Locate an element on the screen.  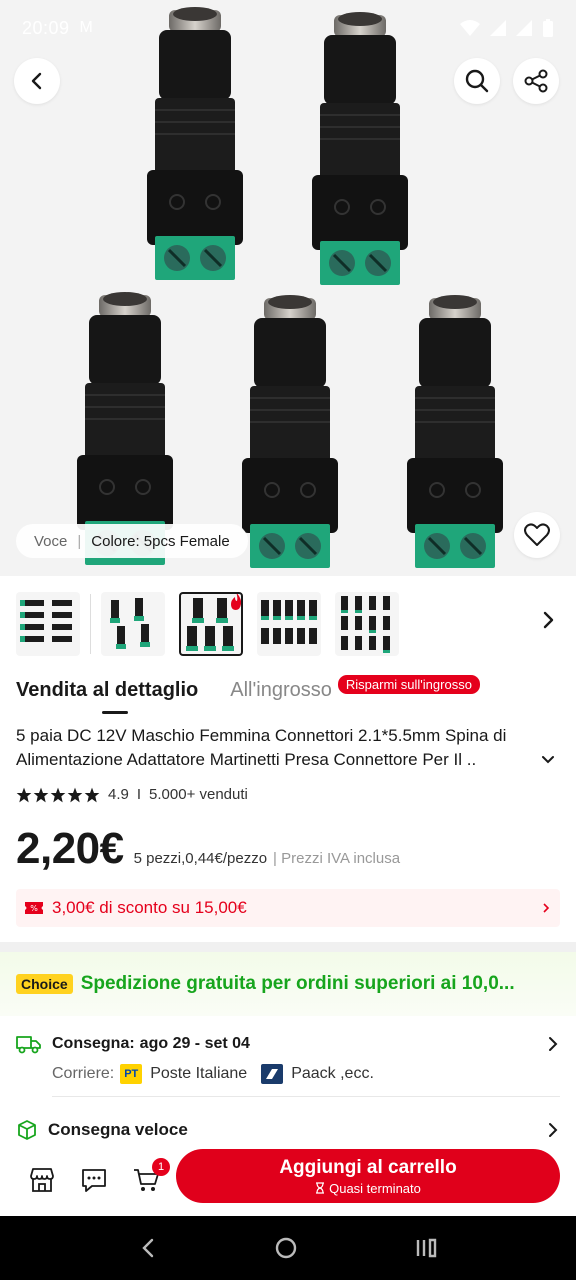
stock-note-text: Quasi terminato is located at coordinates (375, 1188).